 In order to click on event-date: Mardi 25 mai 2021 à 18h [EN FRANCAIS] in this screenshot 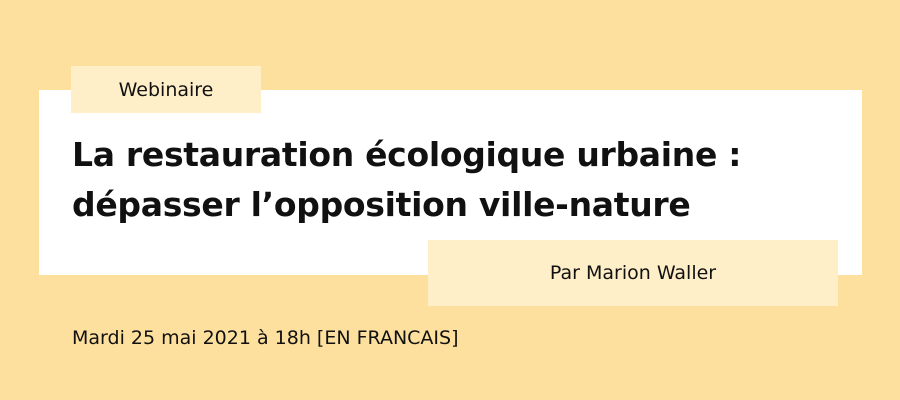, I will do `click(265, 338)`.